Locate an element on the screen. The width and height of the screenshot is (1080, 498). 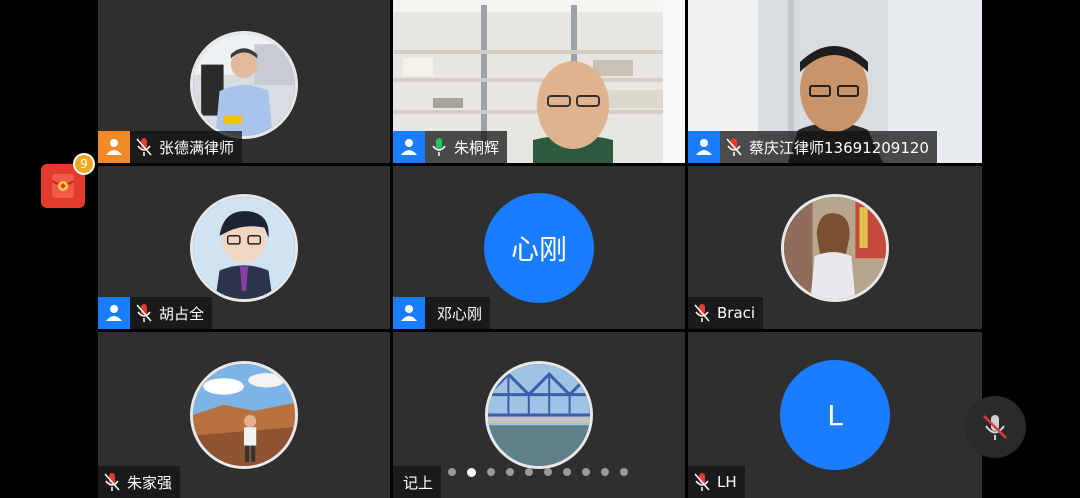
initials-avatar: L is located at coordinates (835, 415).